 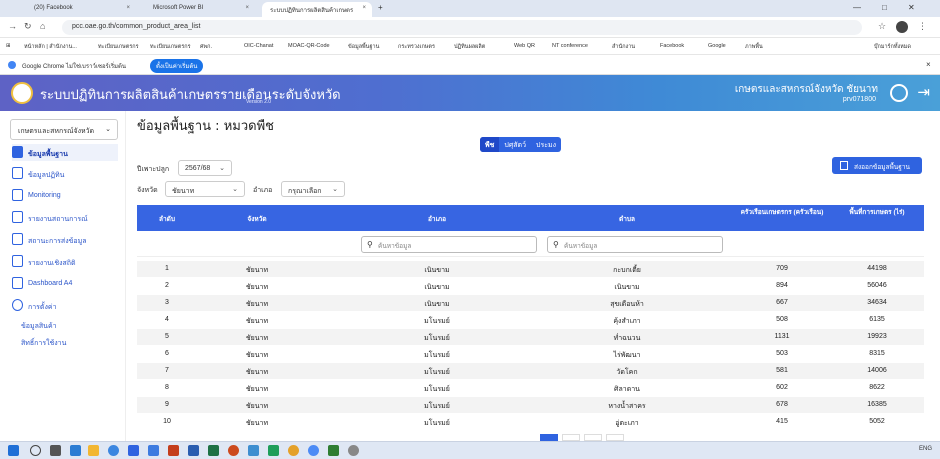 I want to click on url-field: pcc.oae.go.th/common_product_area_list, so click(x=462, y=27).